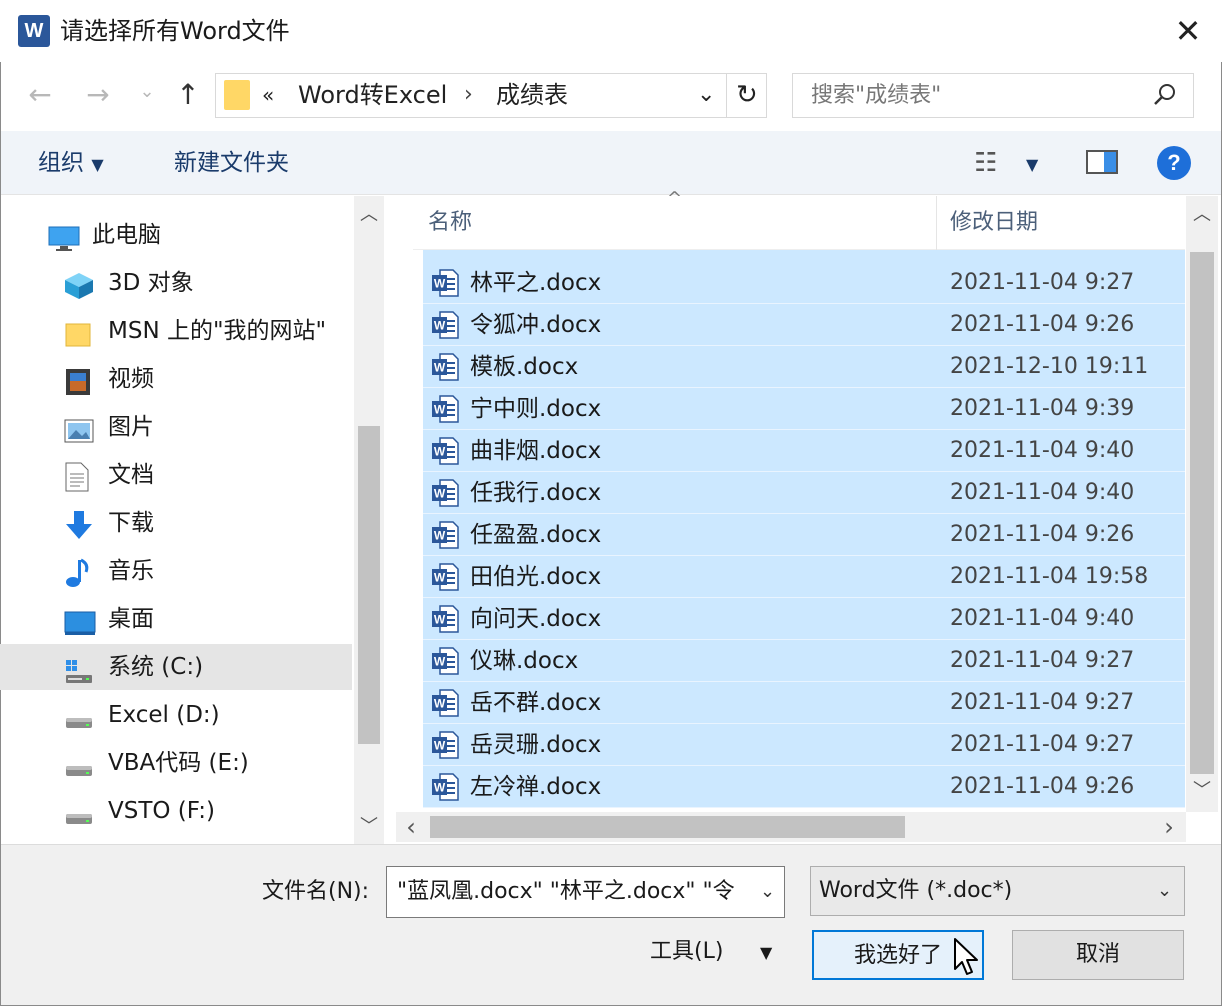  I want to click on cancel-button: 取消, so click(1098, 955).